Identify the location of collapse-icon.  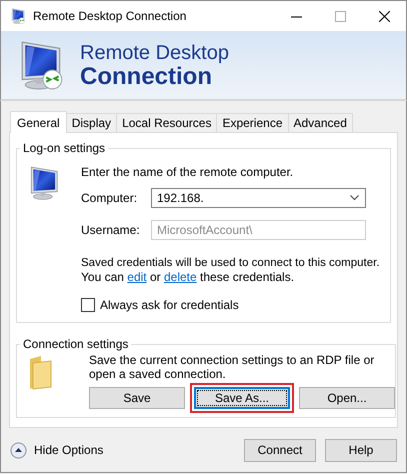
(18, 450).